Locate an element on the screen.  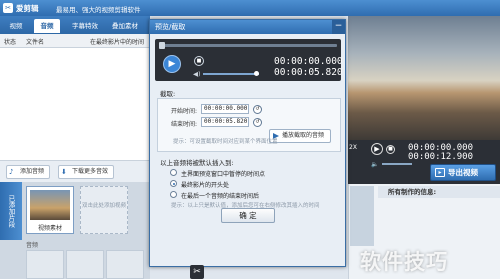
export-icon: ▸ is located at coordinates (440, 172).